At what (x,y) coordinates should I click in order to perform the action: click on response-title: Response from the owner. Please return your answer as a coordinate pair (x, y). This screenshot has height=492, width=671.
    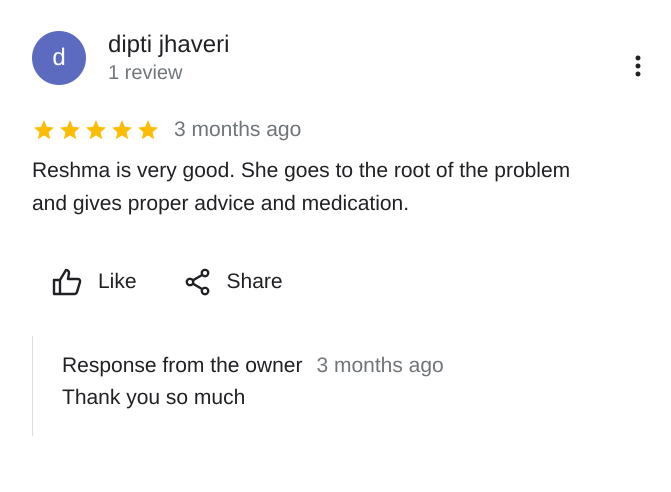
    Looking at the image, I should click on (182, 366).